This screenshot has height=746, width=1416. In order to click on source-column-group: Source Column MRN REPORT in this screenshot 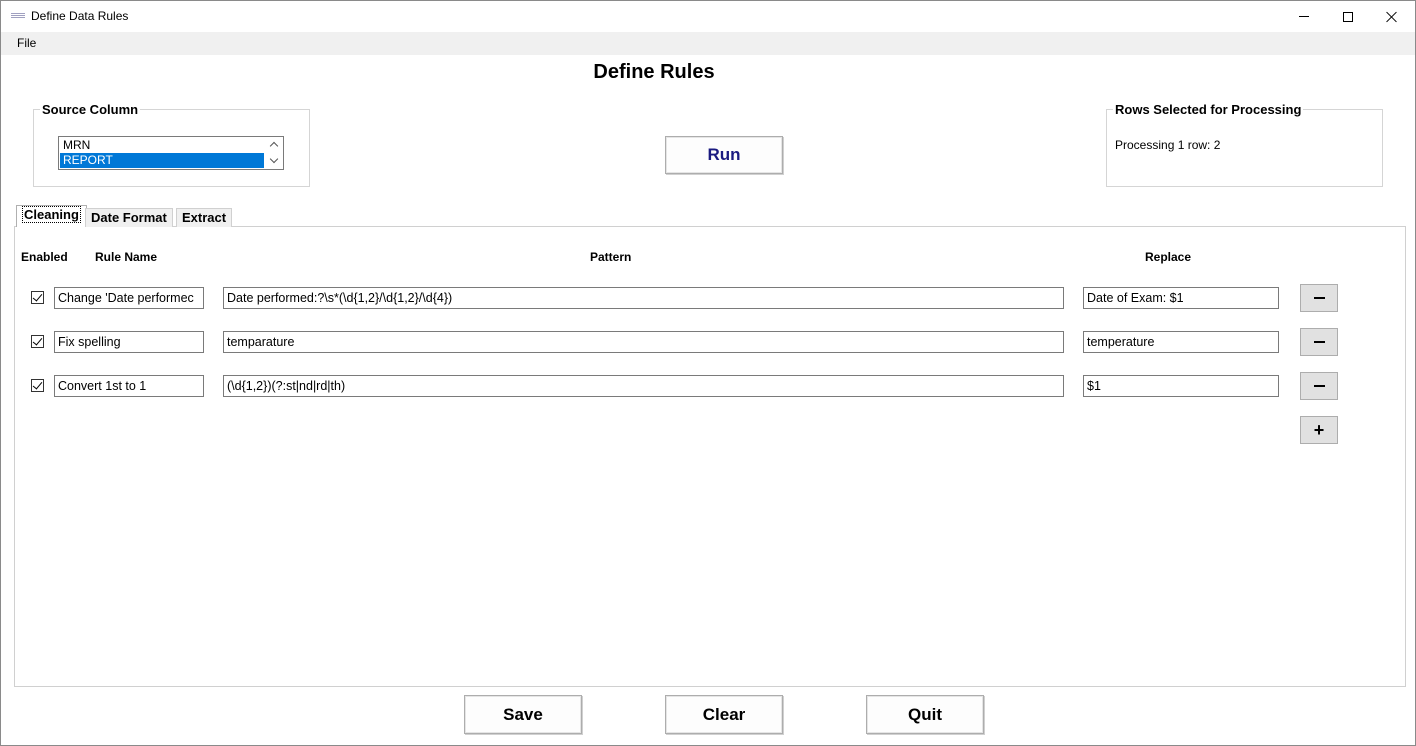, I will do `click(171, 144)`.